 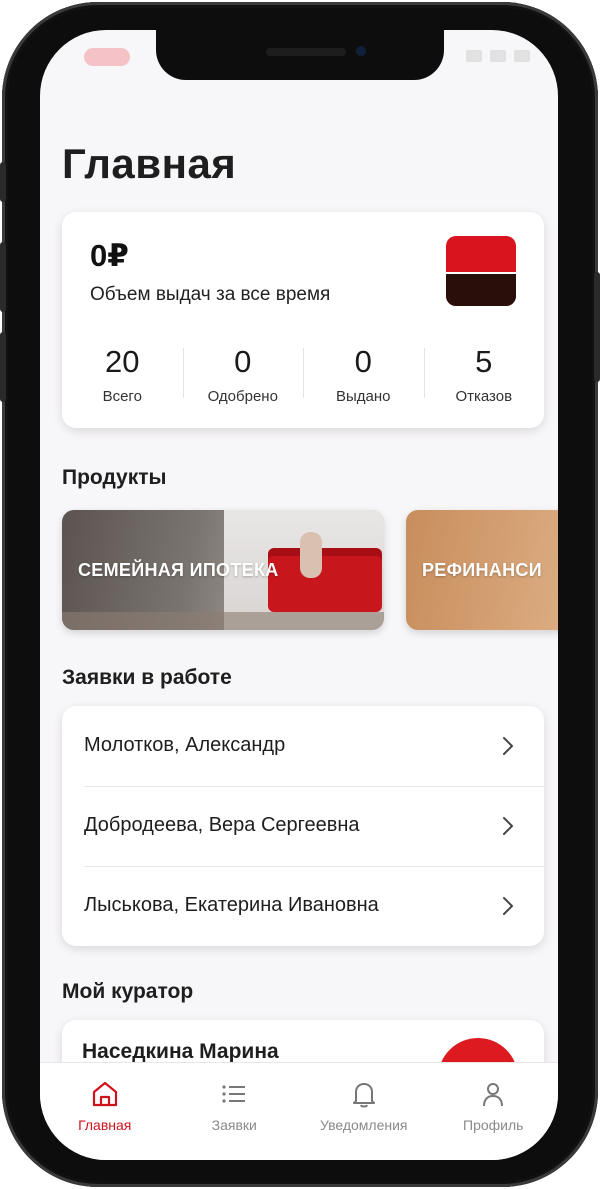 What do you see at coordinates (364, 1111) in the screenshot?
I see `tab-notifications: Уведомления` at bounding box center [364, 1111].